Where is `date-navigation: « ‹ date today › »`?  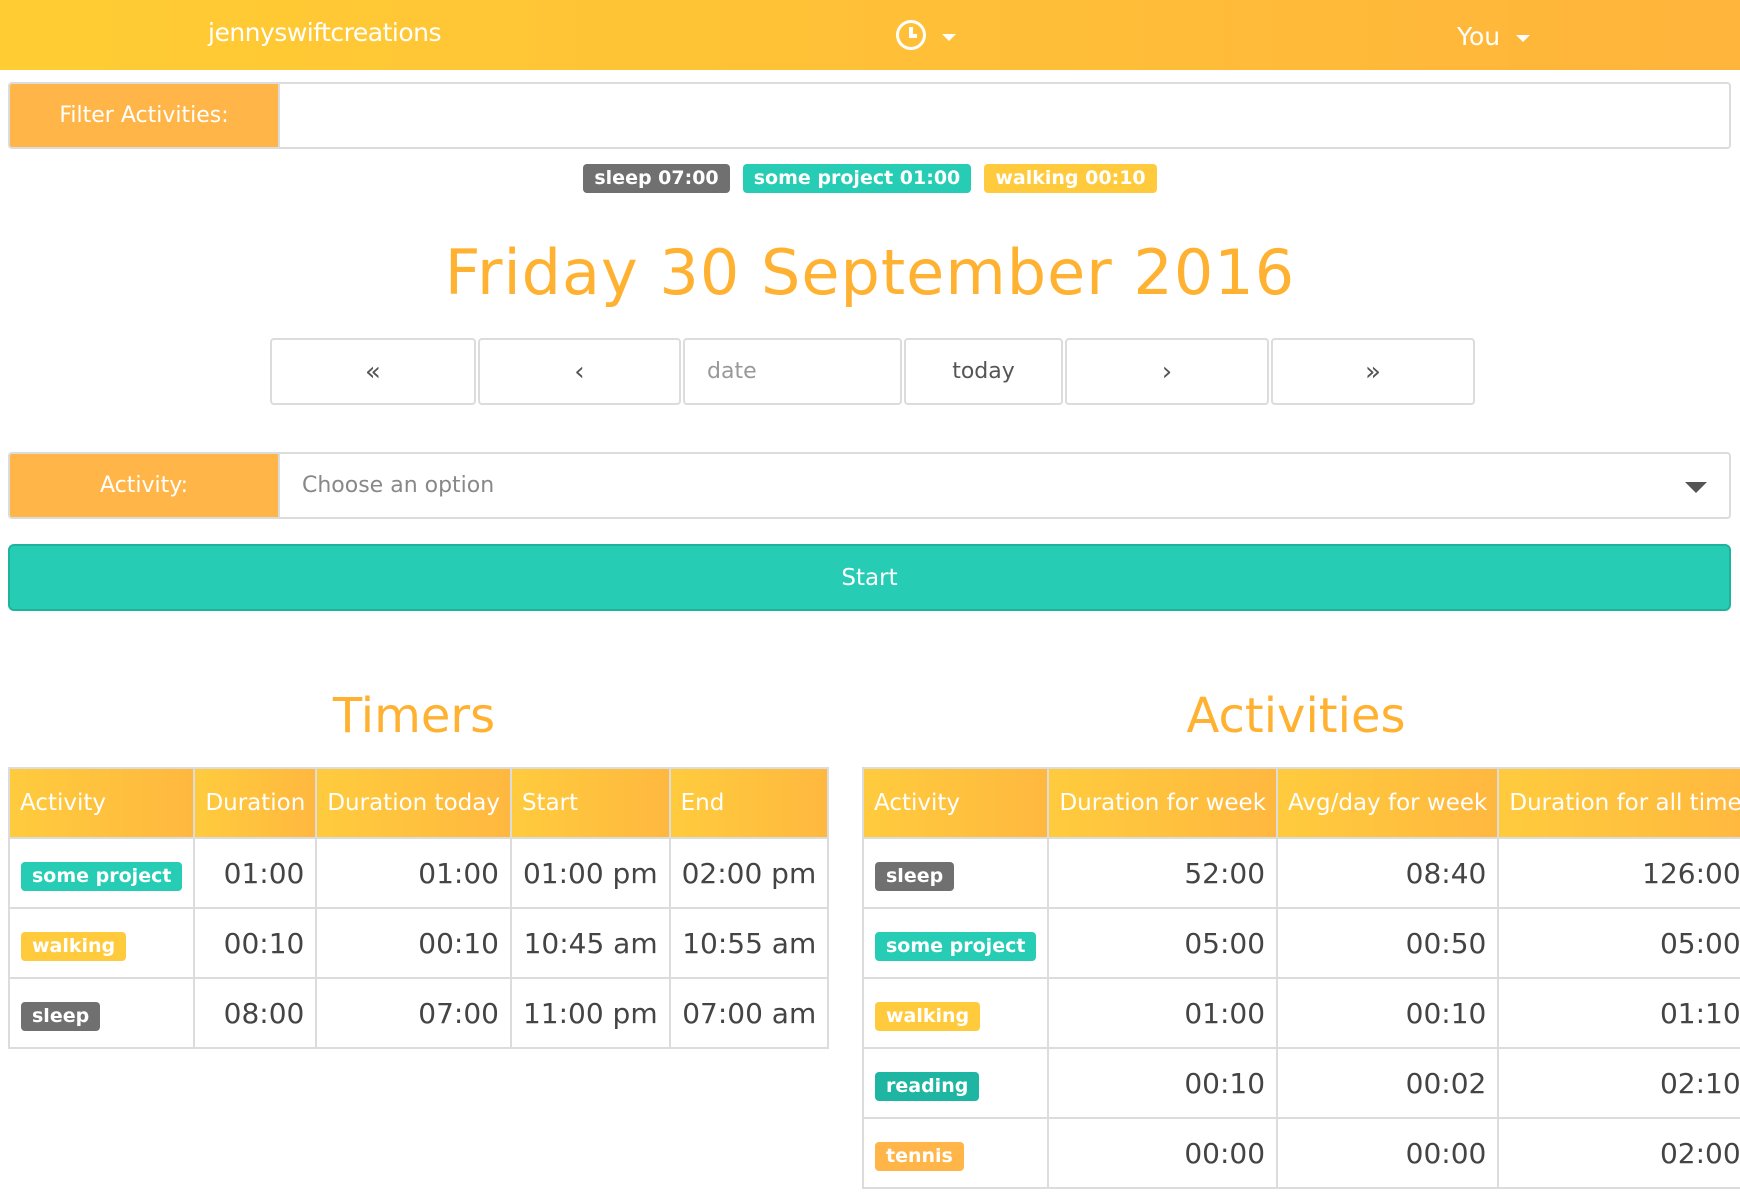
date-navigation: « ‹ date today › » is located at coordinates (872, 371).